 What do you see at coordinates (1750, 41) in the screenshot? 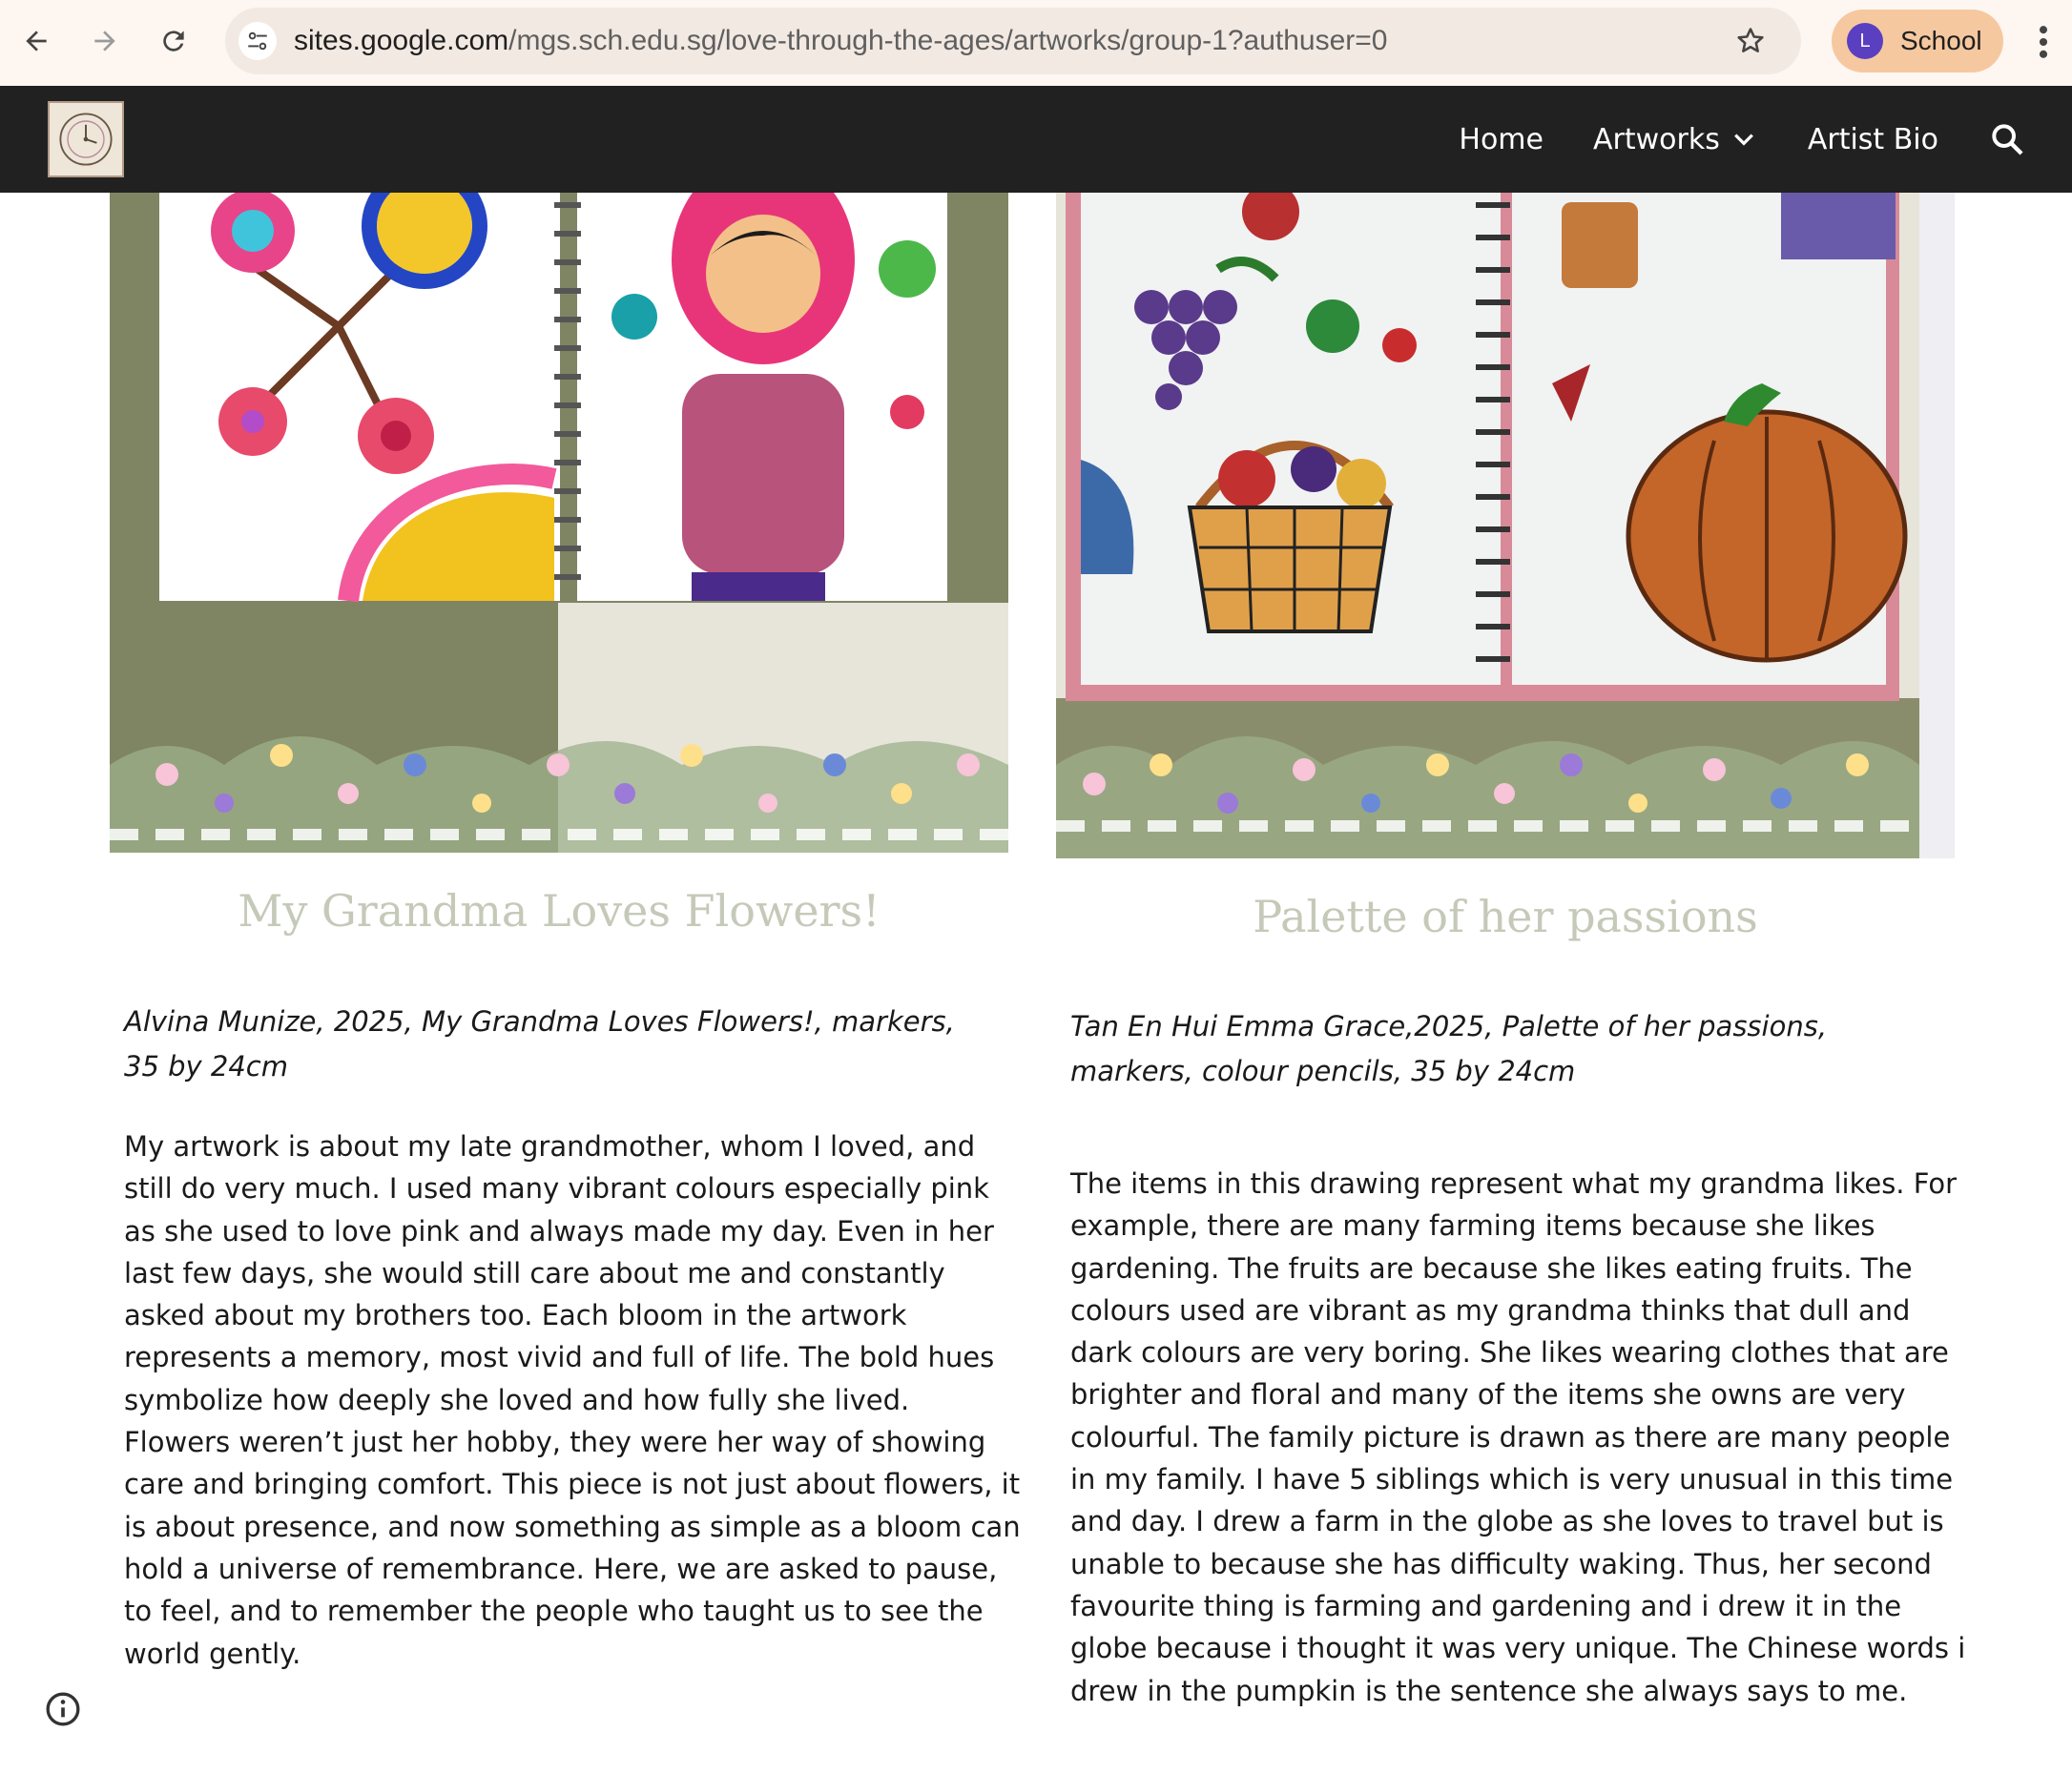
I see `bookmark-star-icon` at bounding box center [1750, 41].